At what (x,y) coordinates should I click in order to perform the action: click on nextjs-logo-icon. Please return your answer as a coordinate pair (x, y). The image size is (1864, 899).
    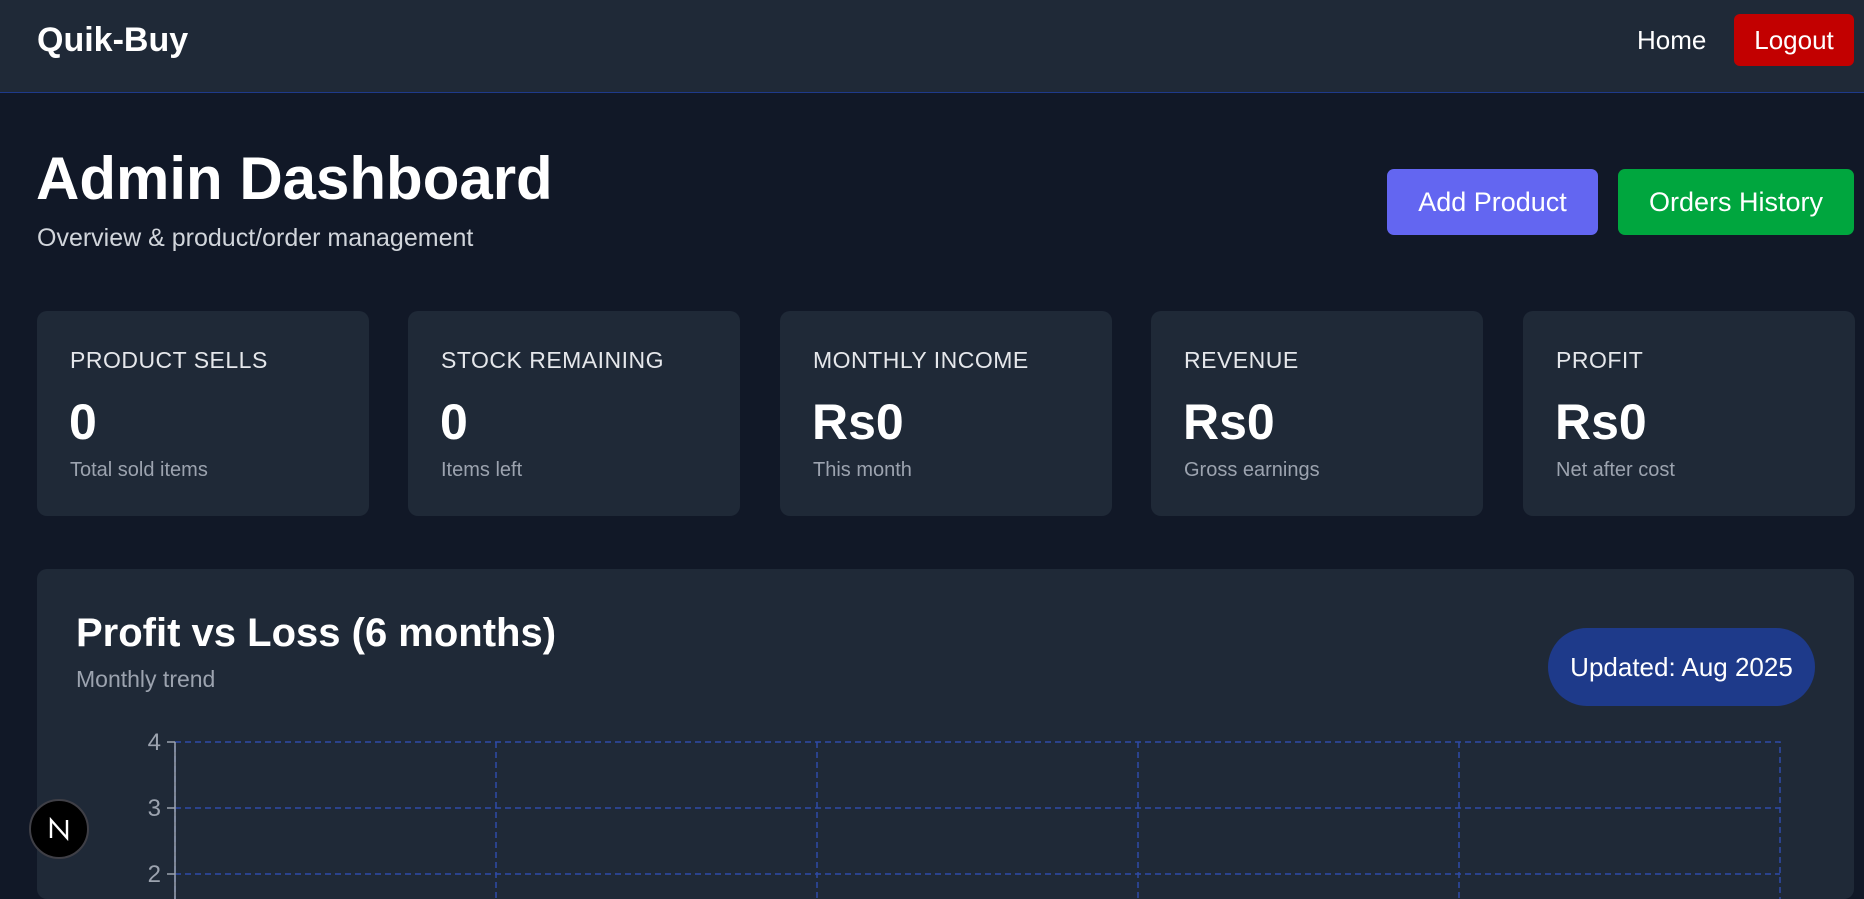
    Looking at the image, I should click on (59, 829).